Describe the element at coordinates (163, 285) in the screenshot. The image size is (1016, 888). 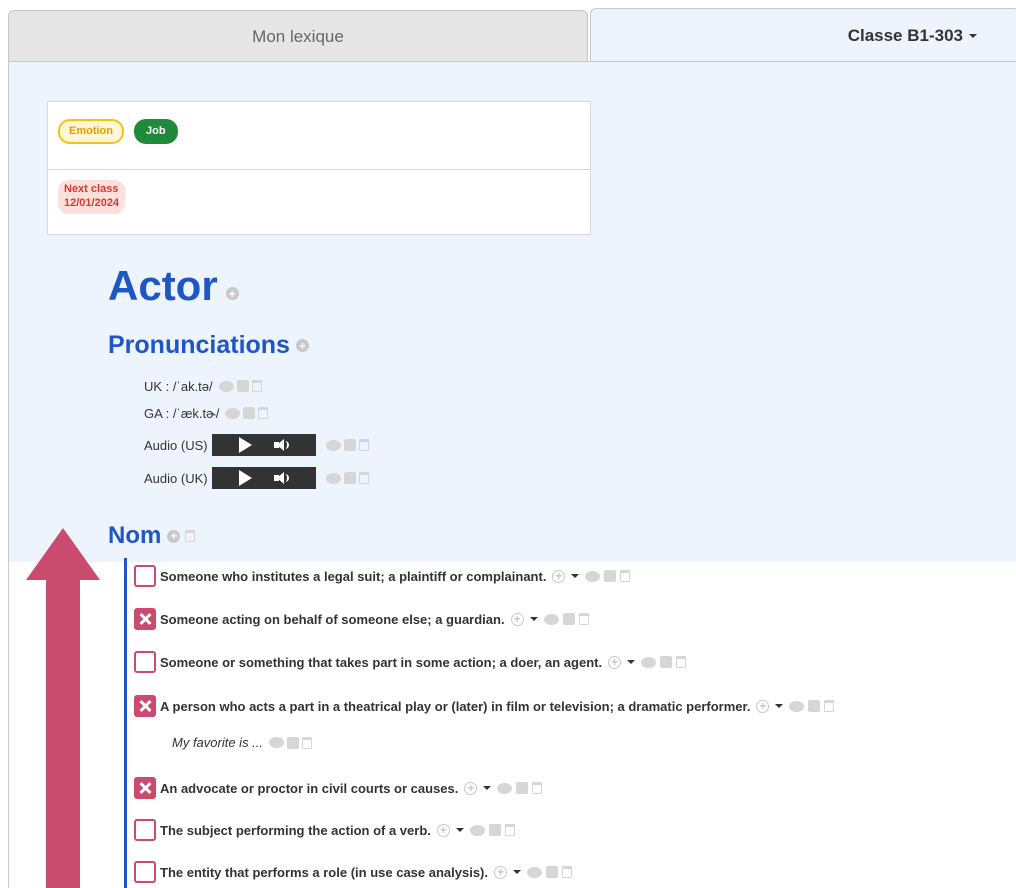
I see `word-title: Actor` at that location.